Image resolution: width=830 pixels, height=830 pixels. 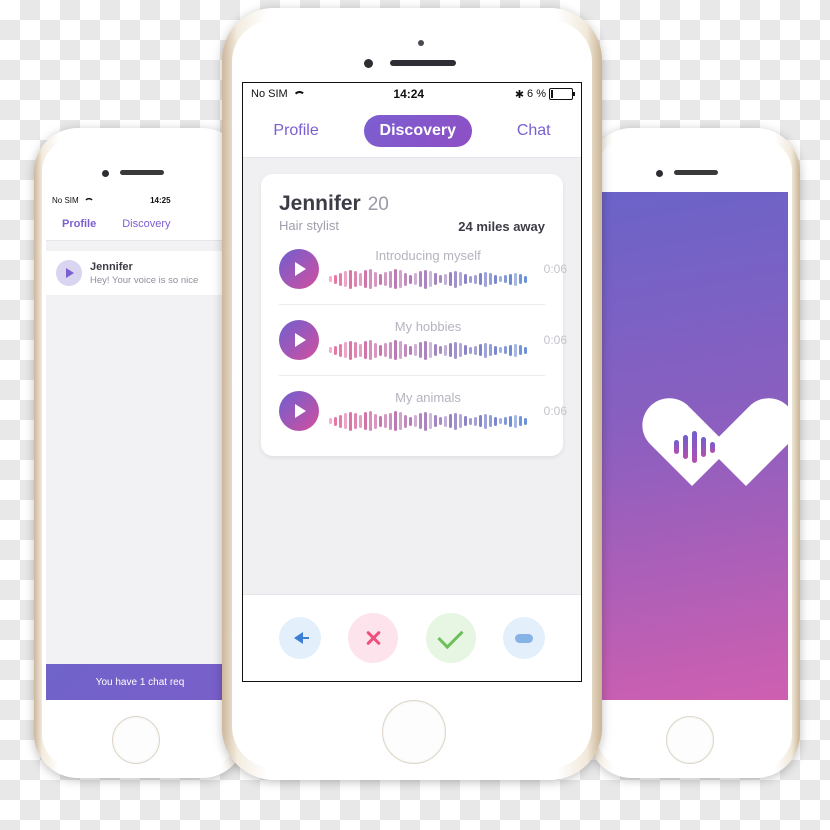 I want to click on status-right: ✱ 6 %, so click(x=544, y=94).